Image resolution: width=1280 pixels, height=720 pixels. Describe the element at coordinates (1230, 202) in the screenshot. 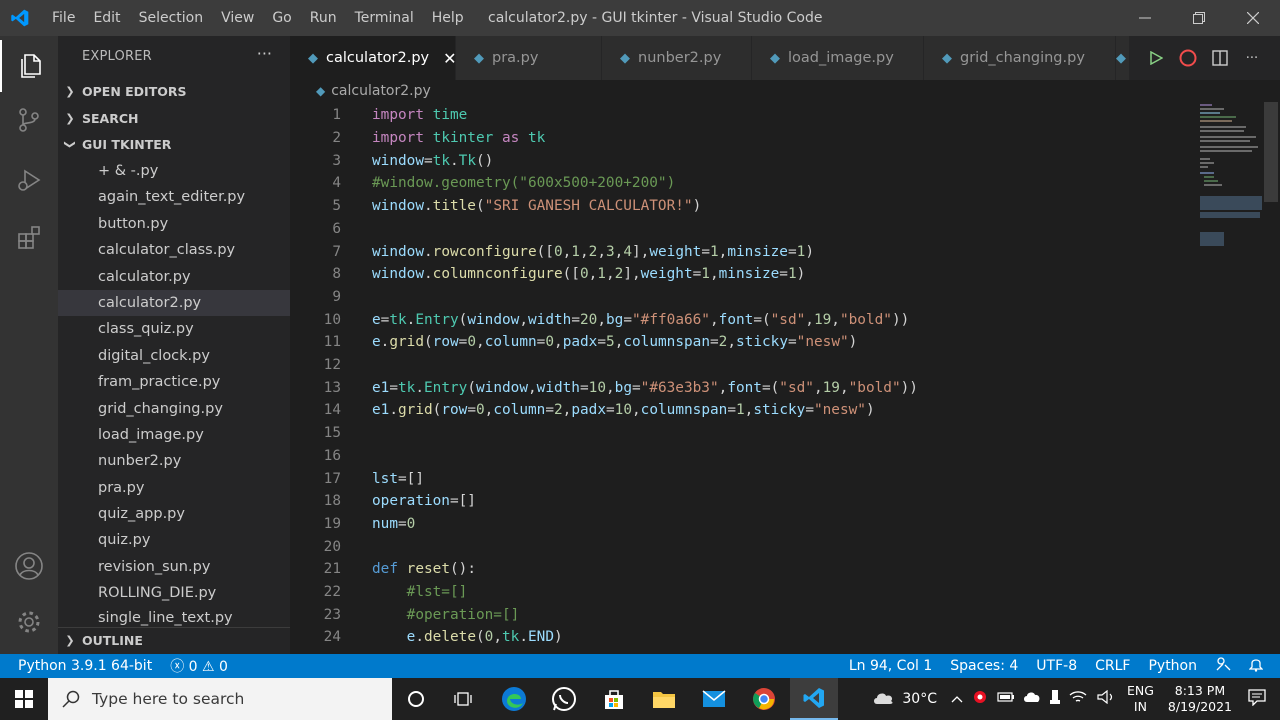

I see `minimap` at that location.